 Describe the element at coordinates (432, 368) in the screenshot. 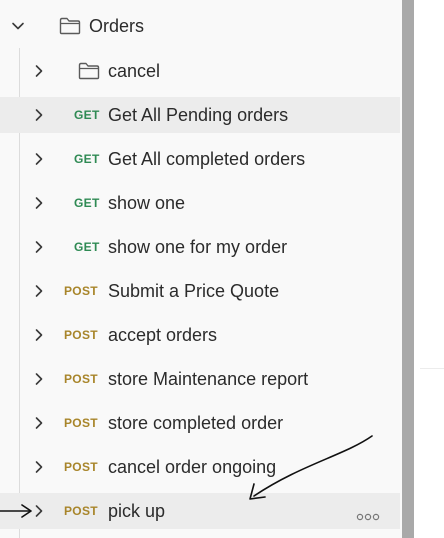

I see `divider` at that location.